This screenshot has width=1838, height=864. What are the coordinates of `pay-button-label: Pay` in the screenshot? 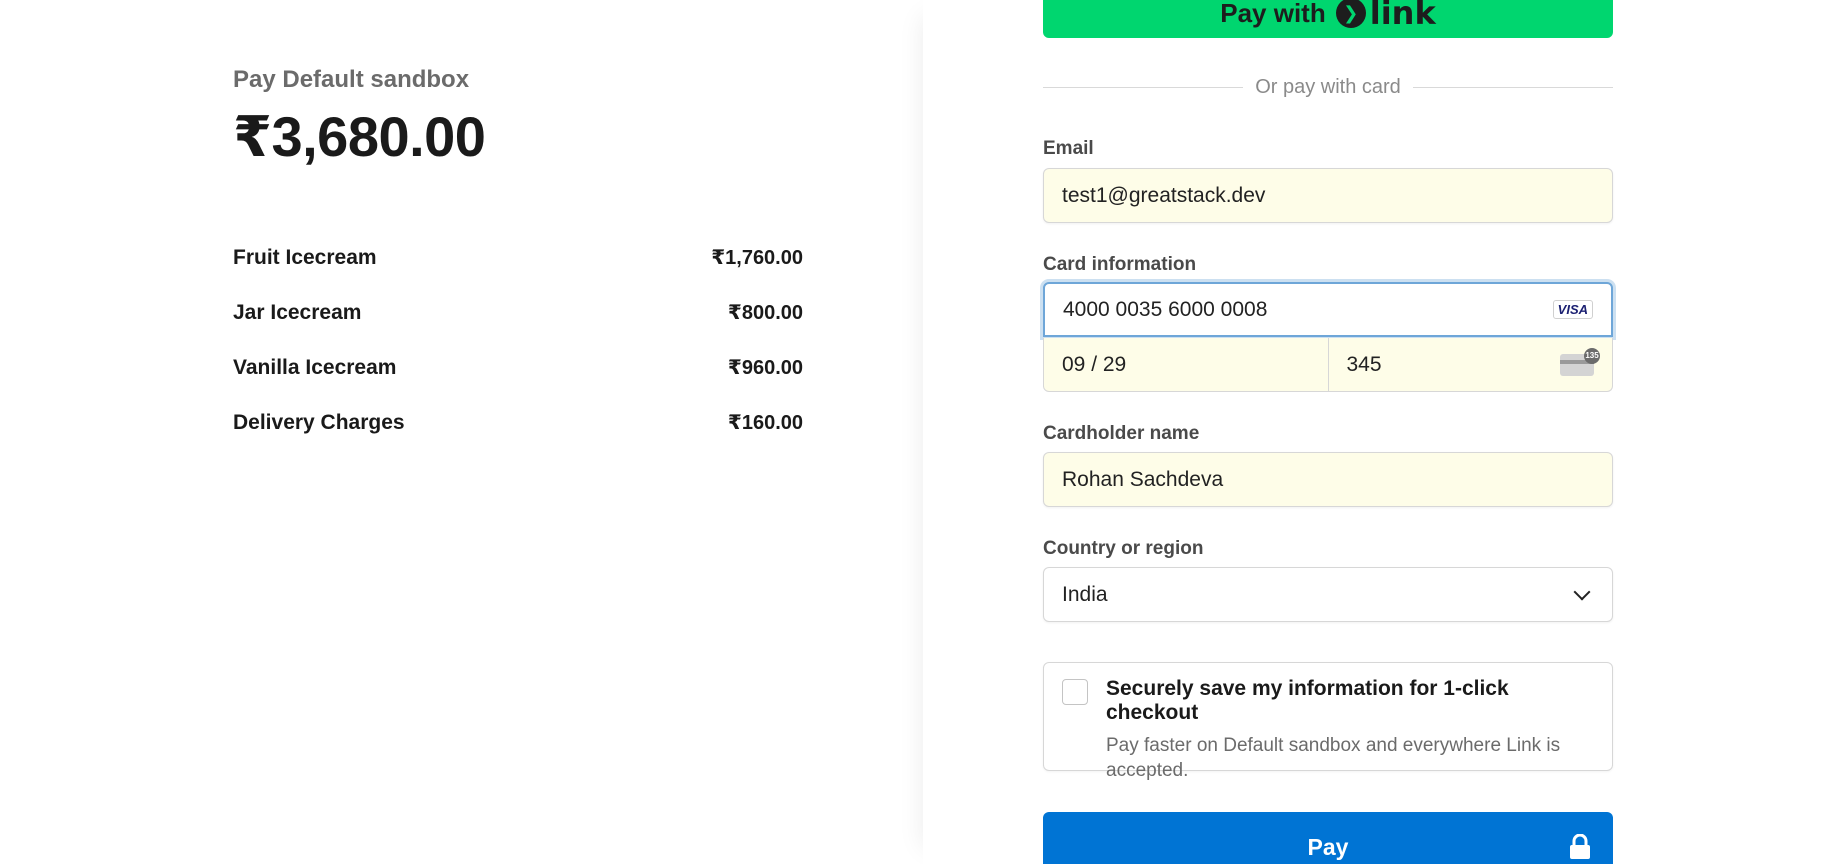 It's located at (1328, 846).